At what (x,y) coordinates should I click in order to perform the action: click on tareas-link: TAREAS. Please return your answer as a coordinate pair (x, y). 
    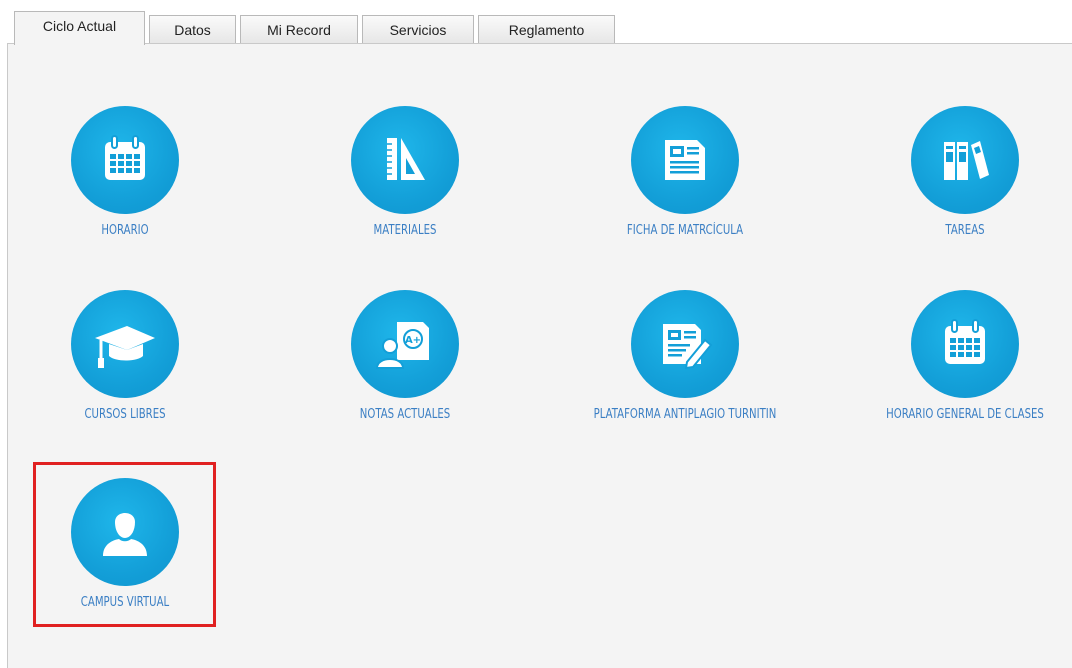
    Looking at the image, I should click on (958, 181).